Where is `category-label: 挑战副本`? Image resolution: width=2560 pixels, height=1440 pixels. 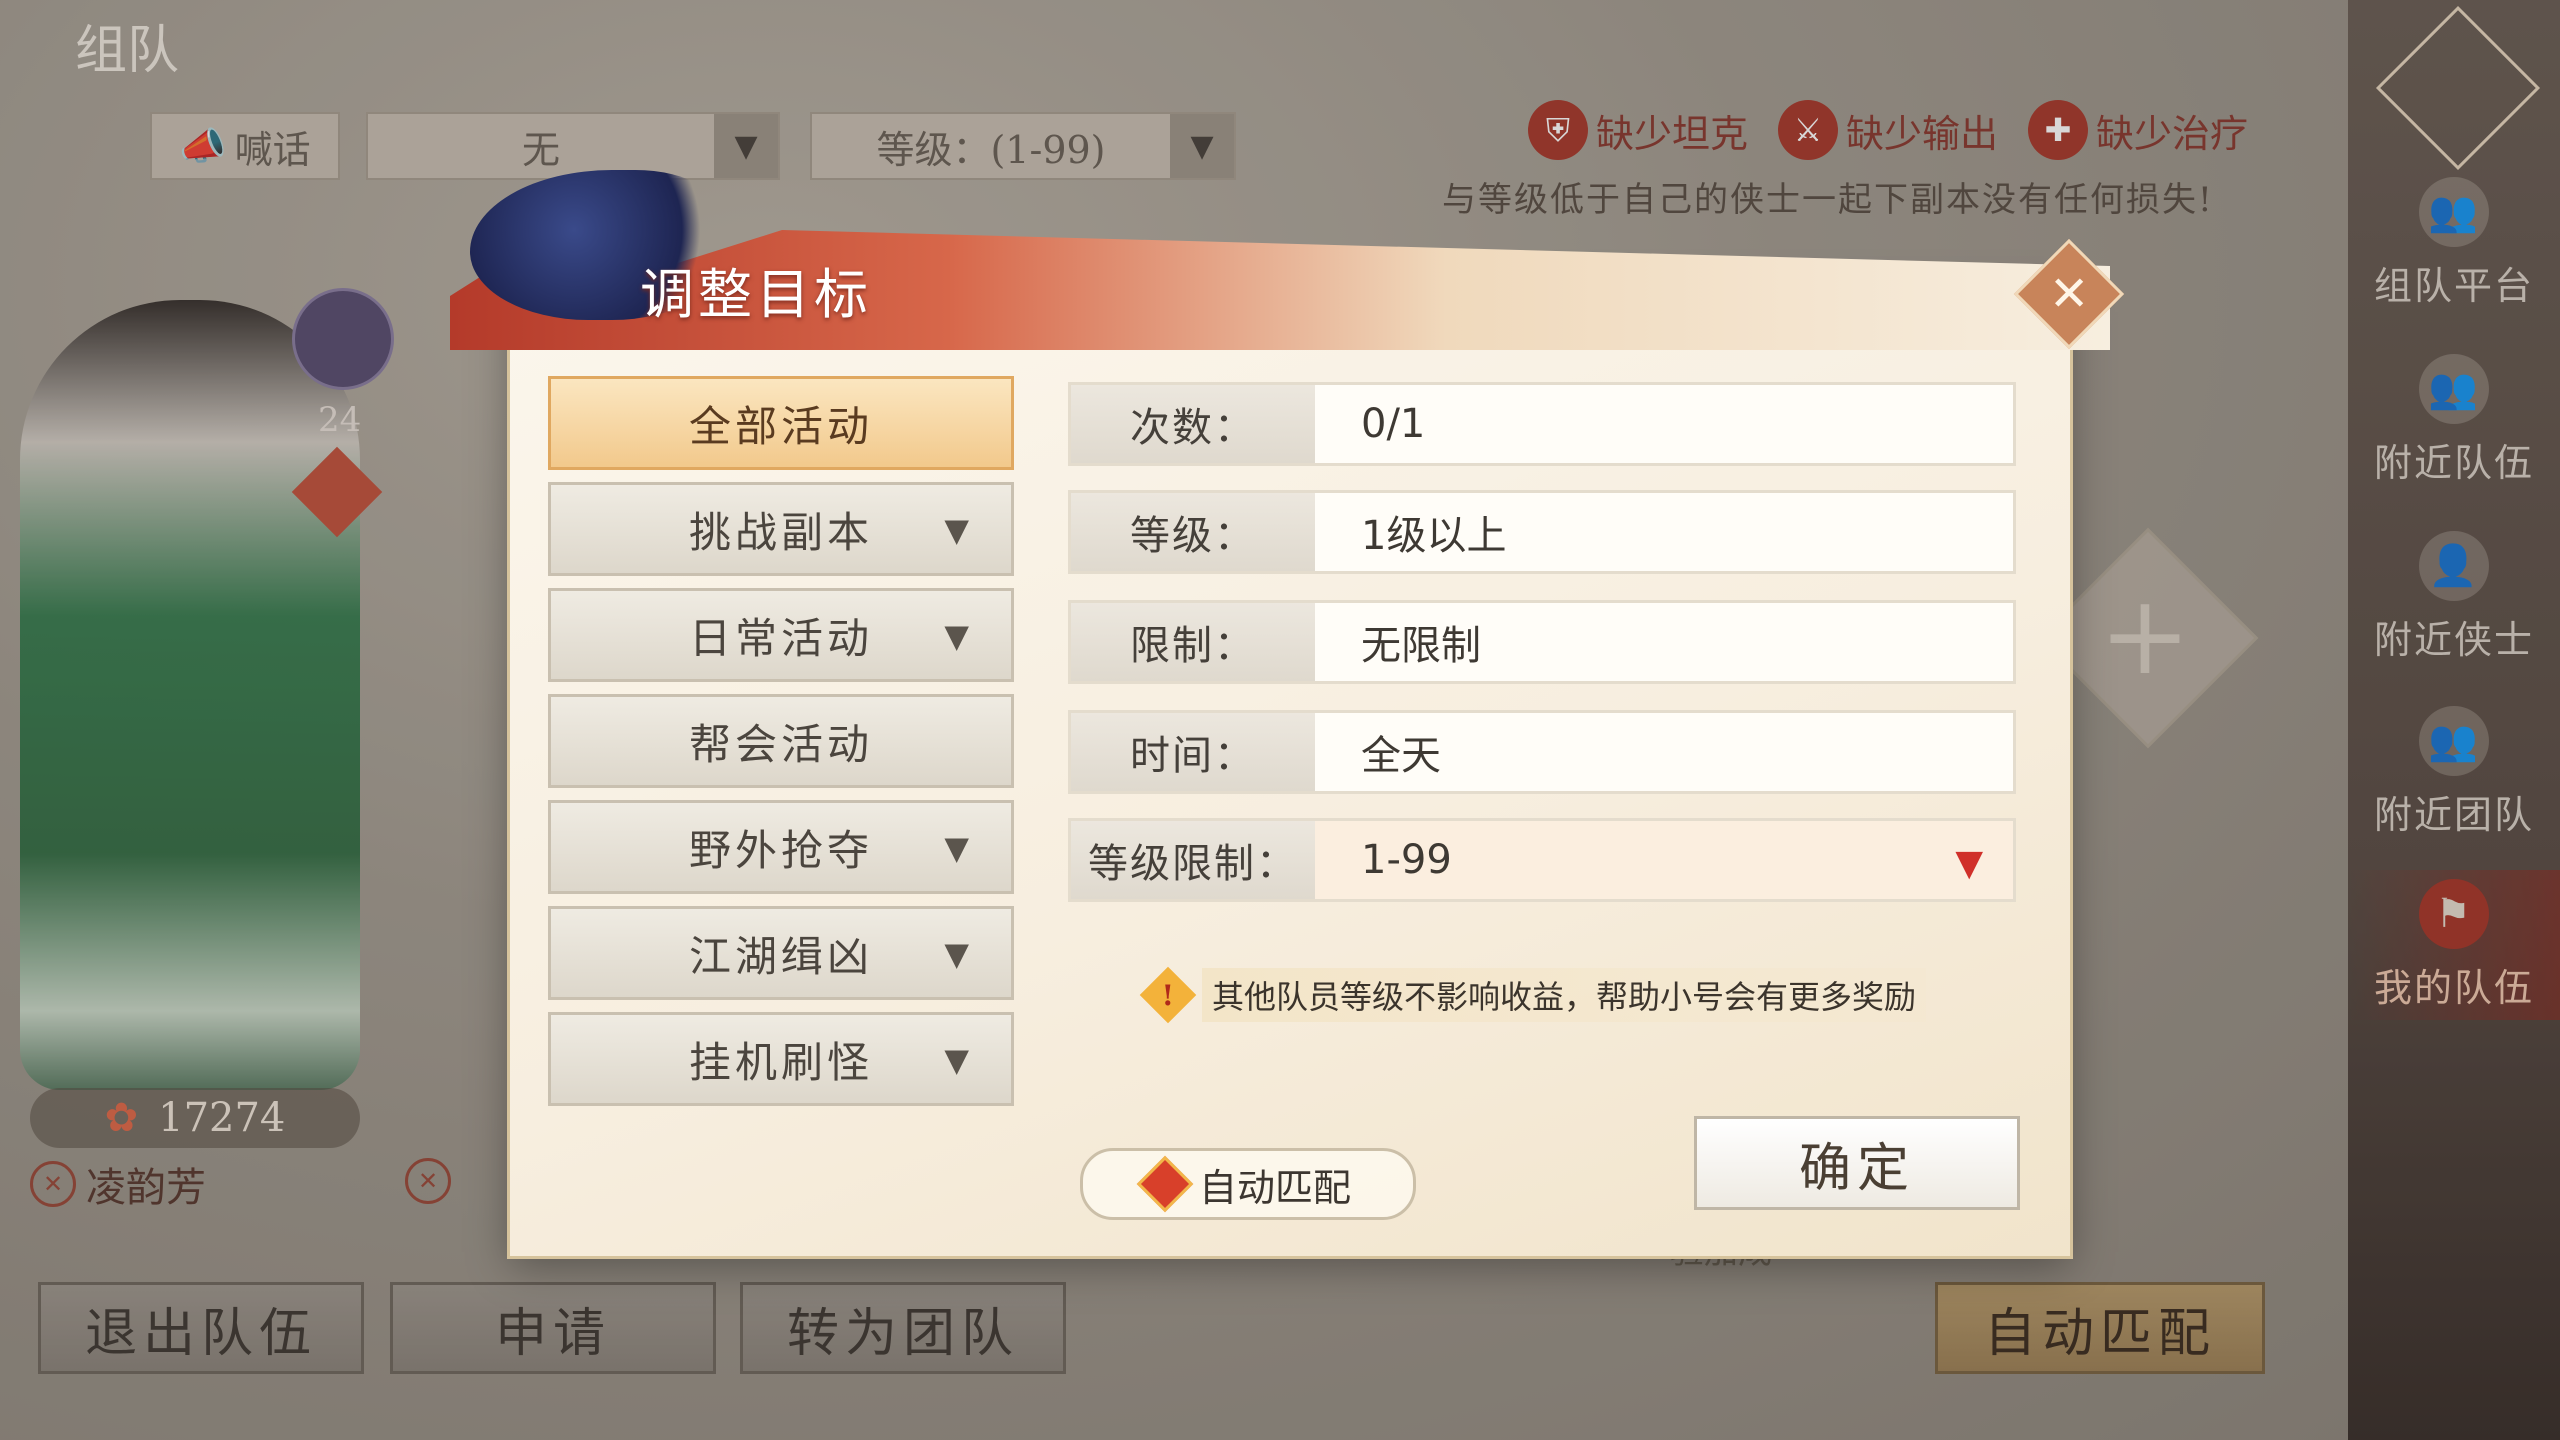 category-label: 挑战副本 is located at coordinates (780, 532).